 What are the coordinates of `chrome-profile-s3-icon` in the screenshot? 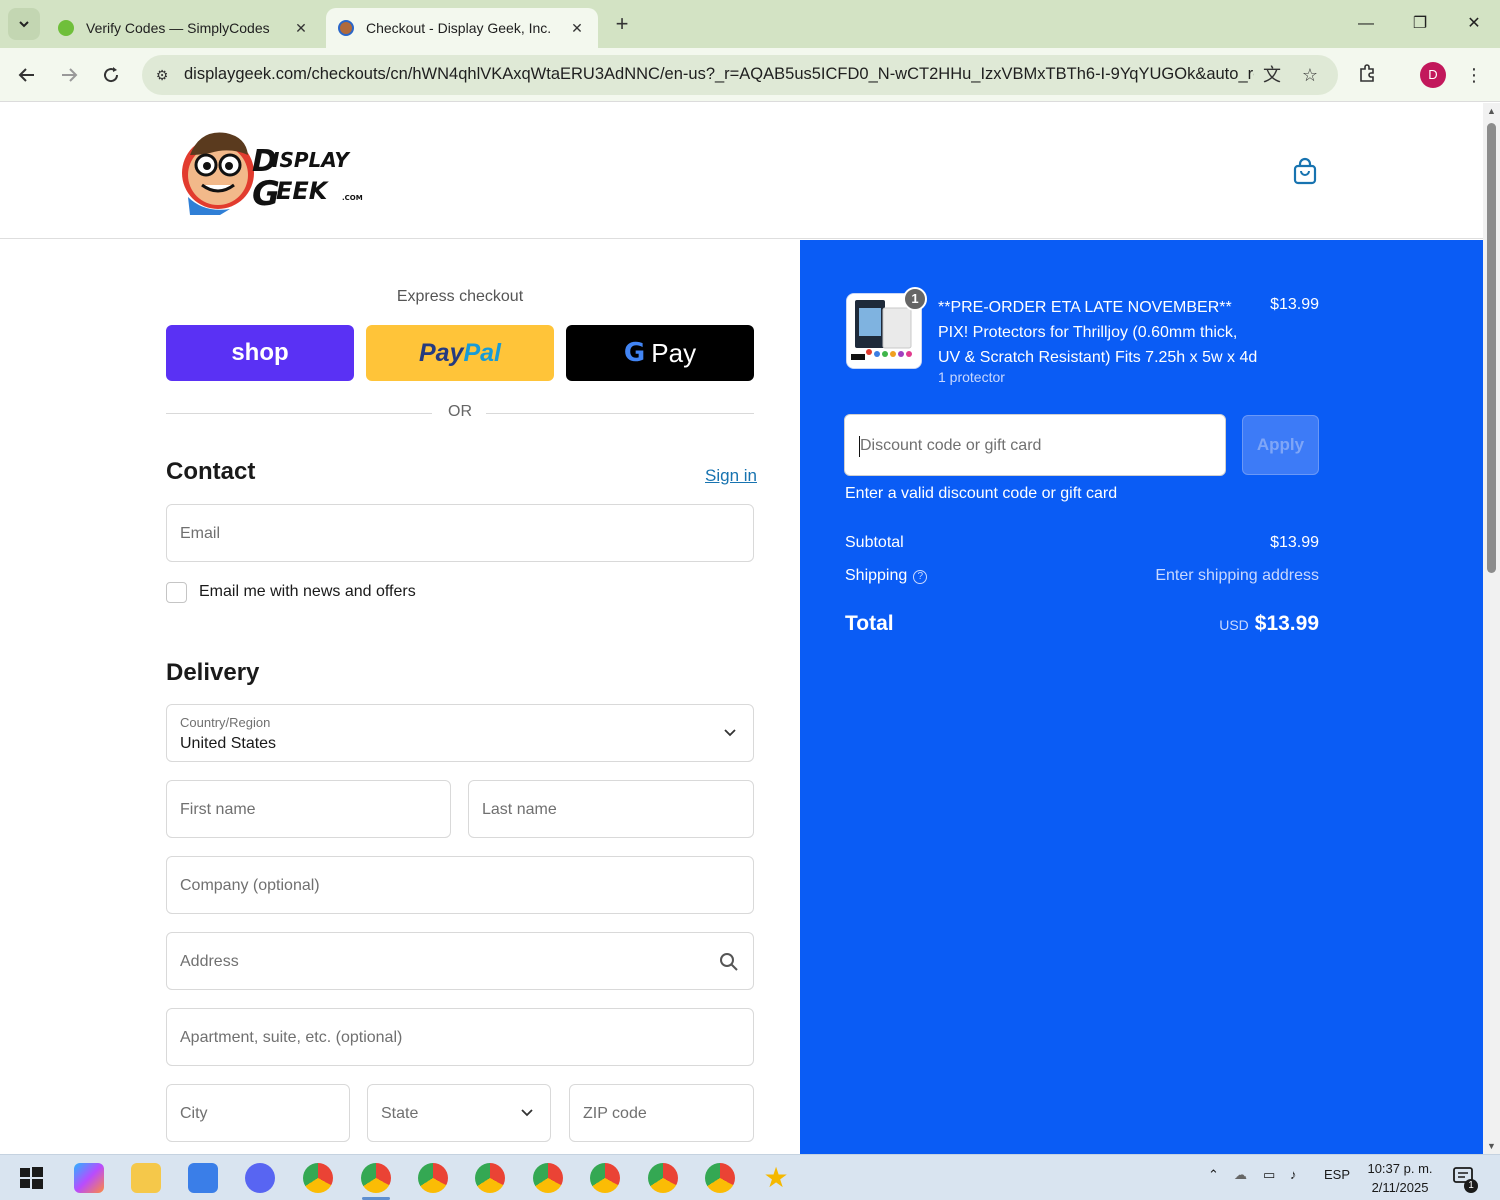 It's located at (663, 1178).